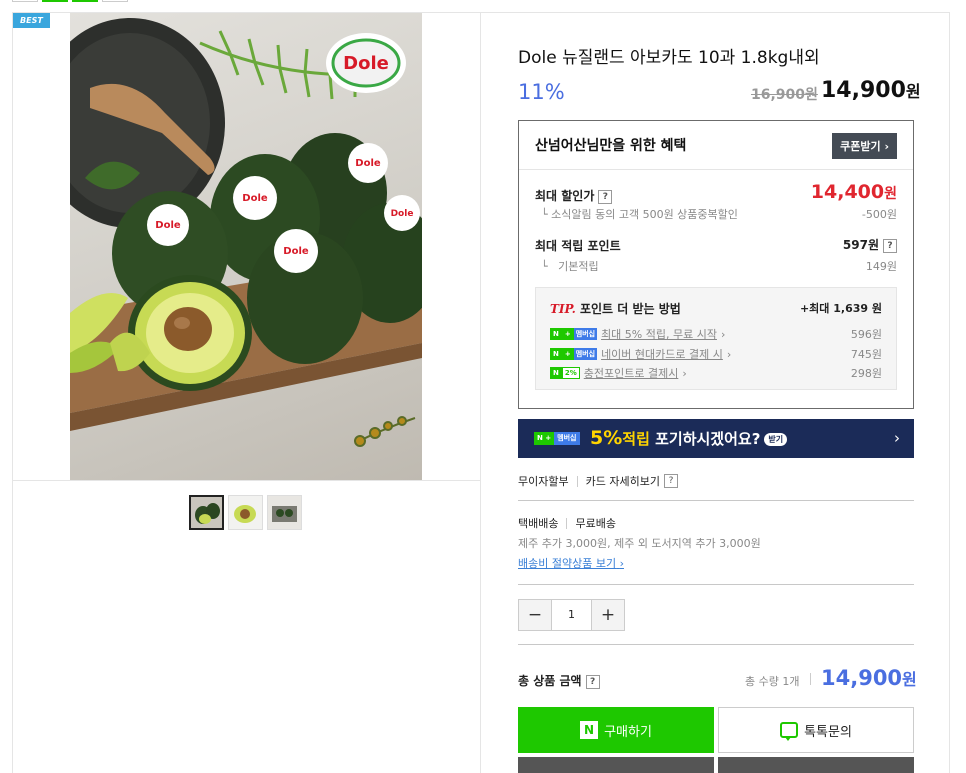 This screenshot has width=966, height=773. I want to click on total-quantity: 총 수량 1개, so click(772, 681).